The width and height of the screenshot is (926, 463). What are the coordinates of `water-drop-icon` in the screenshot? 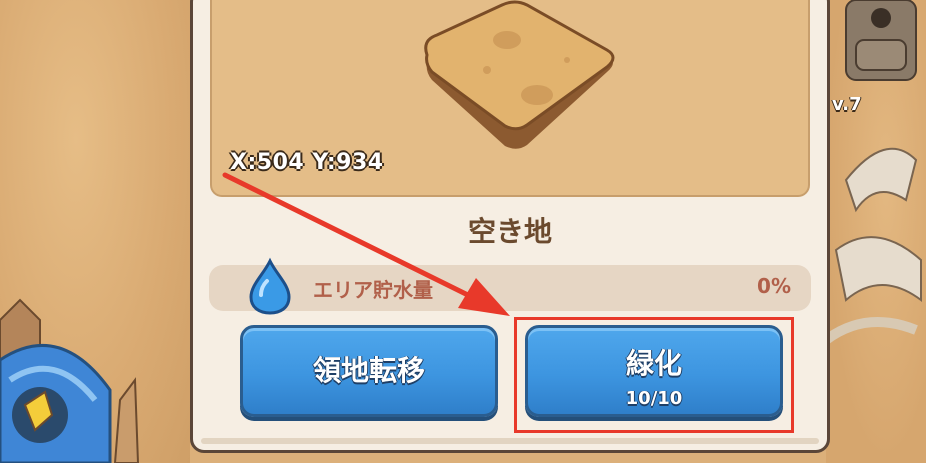 It's located at (270, 286).